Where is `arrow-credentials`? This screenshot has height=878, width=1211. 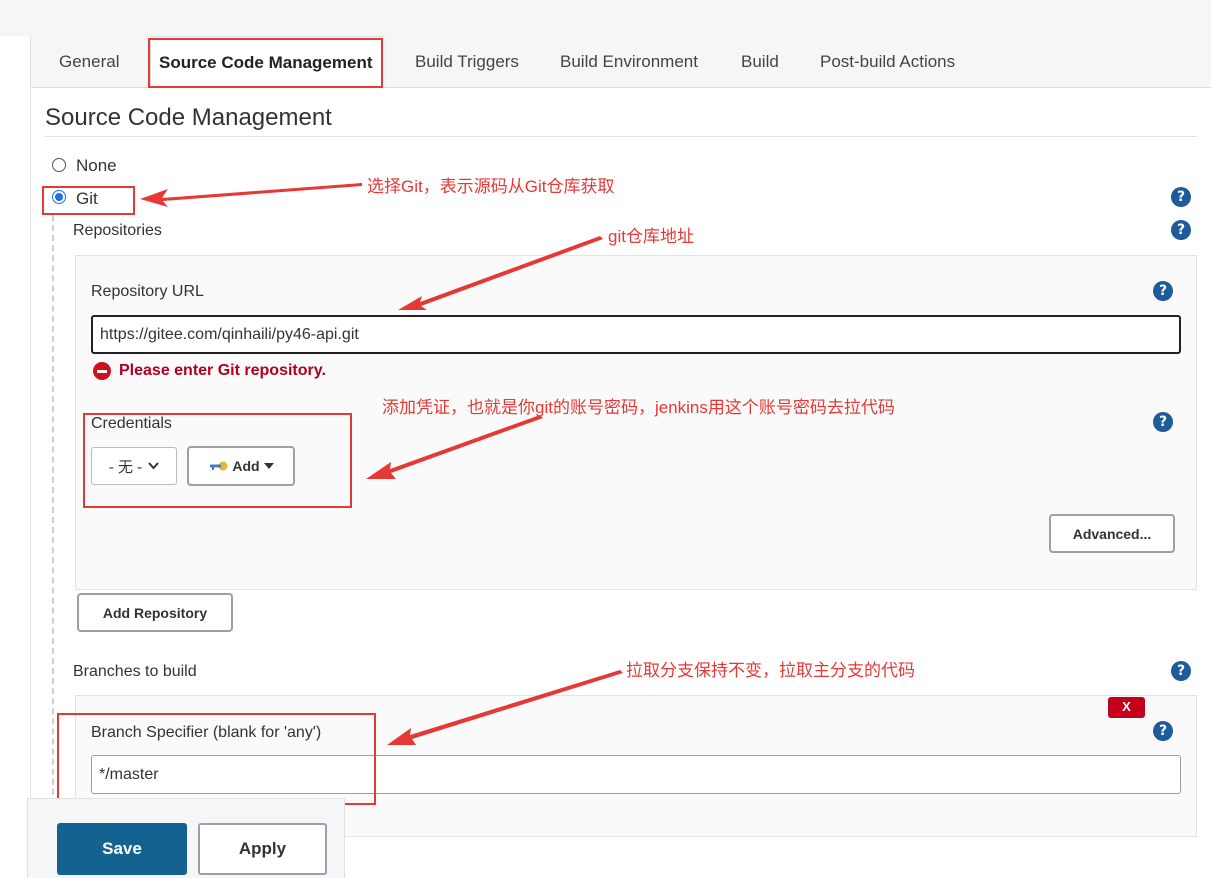 arrow-credentials is located at coordinates (454, 447).